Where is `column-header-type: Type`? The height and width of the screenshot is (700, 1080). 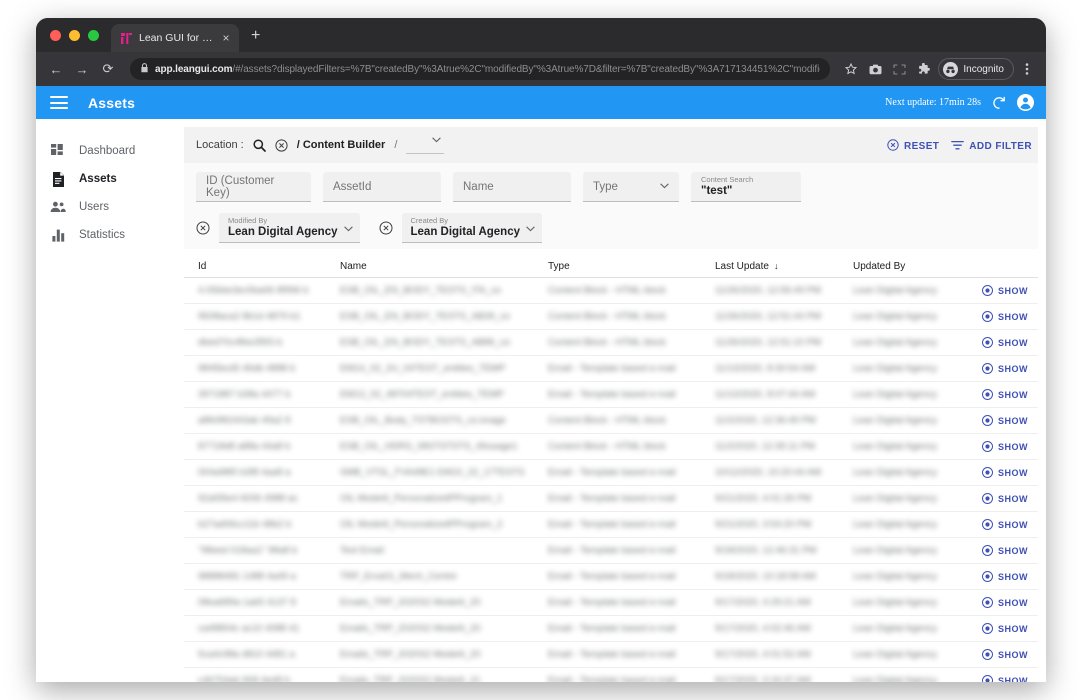 column-header-type: Type is located at coordinates (631, 266).